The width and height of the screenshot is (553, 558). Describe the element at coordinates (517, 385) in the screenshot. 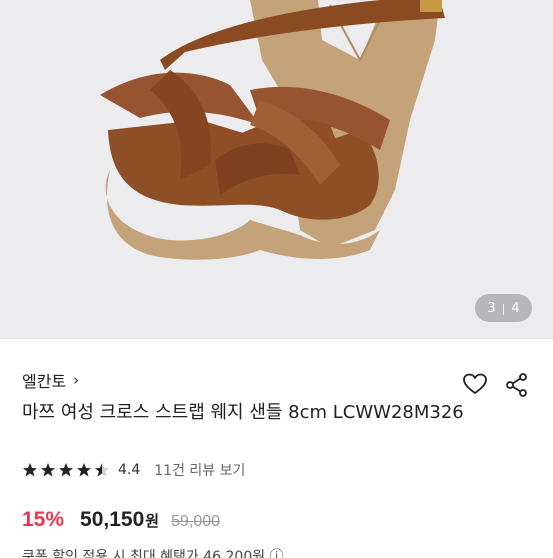

I see `share-icon` at that location.